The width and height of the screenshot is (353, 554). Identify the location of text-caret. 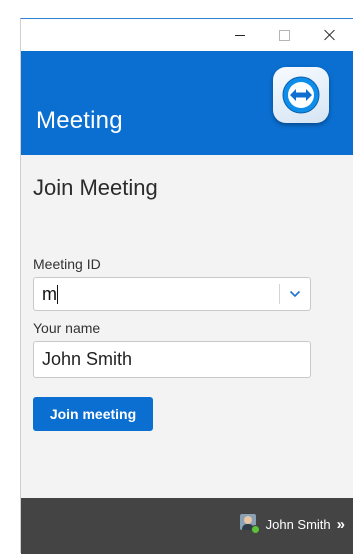
(57, 294).